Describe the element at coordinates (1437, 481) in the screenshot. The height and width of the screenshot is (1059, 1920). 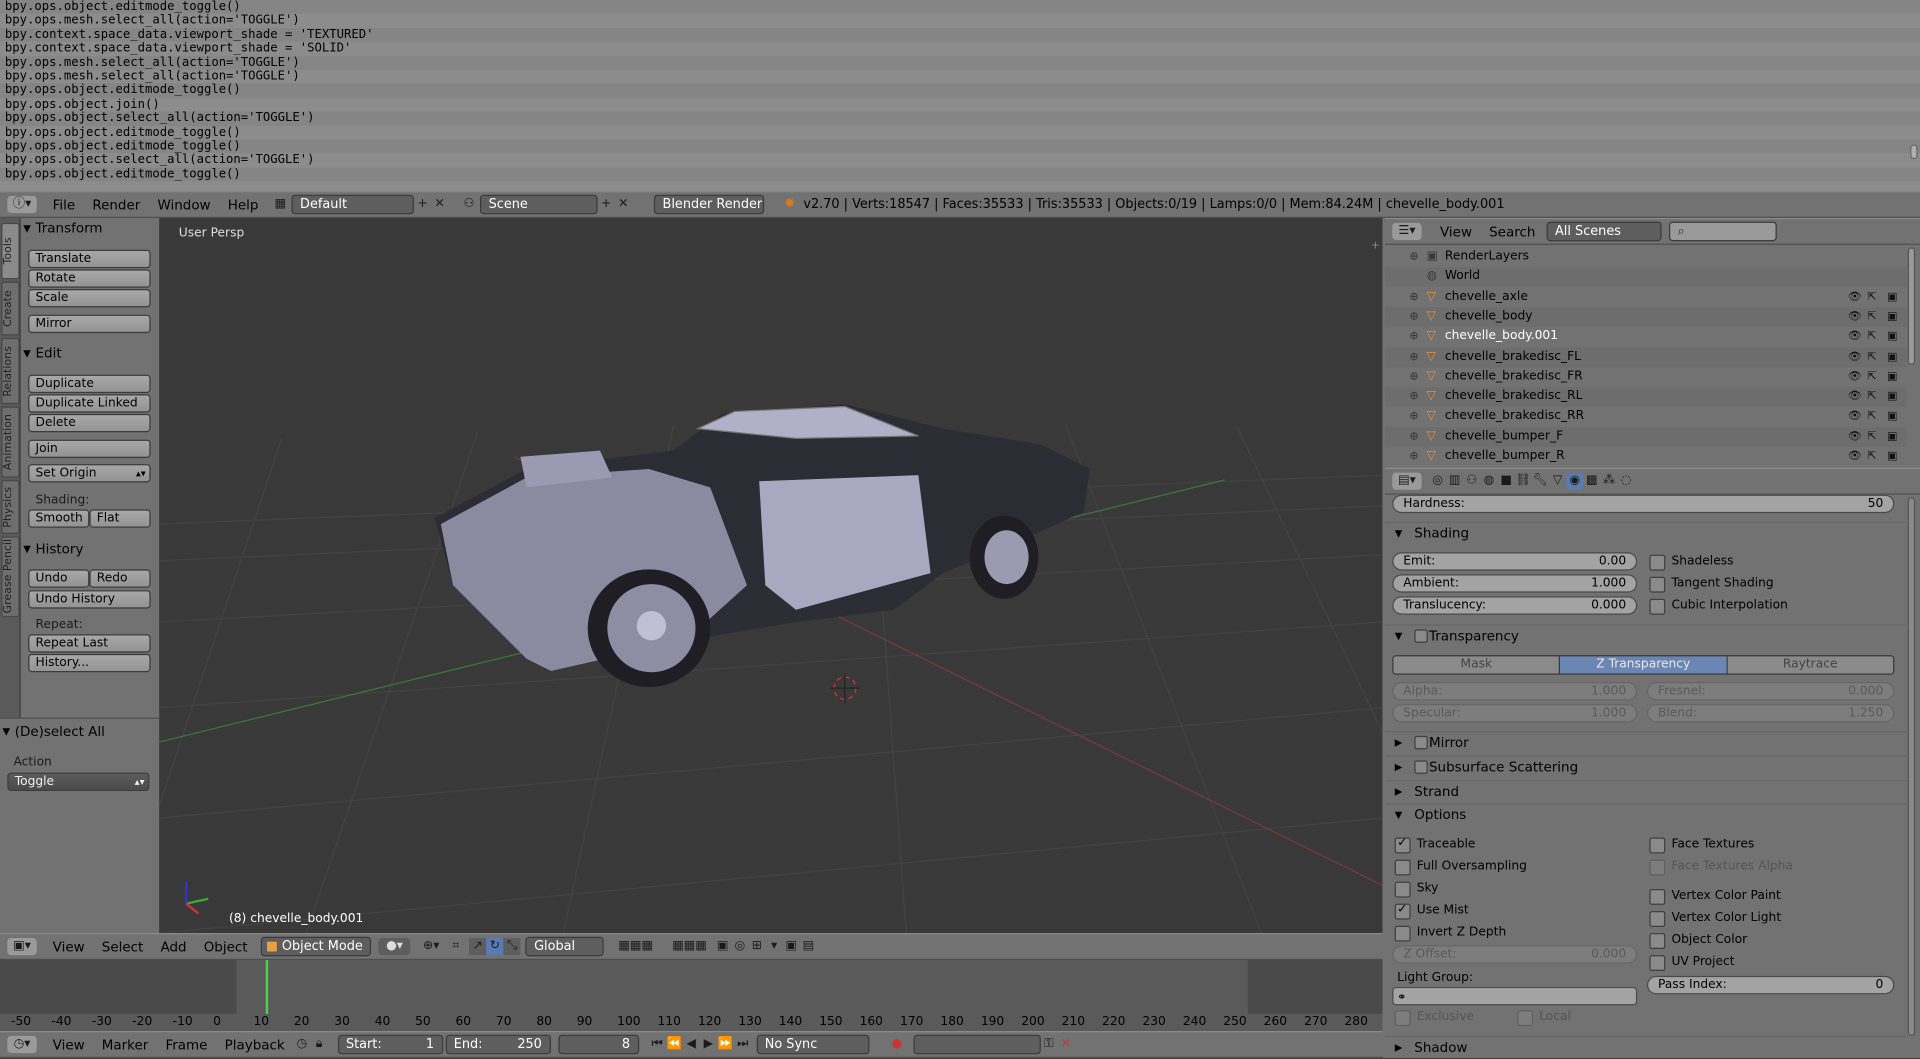
I see `render-tab-icon: ◎` at that location.